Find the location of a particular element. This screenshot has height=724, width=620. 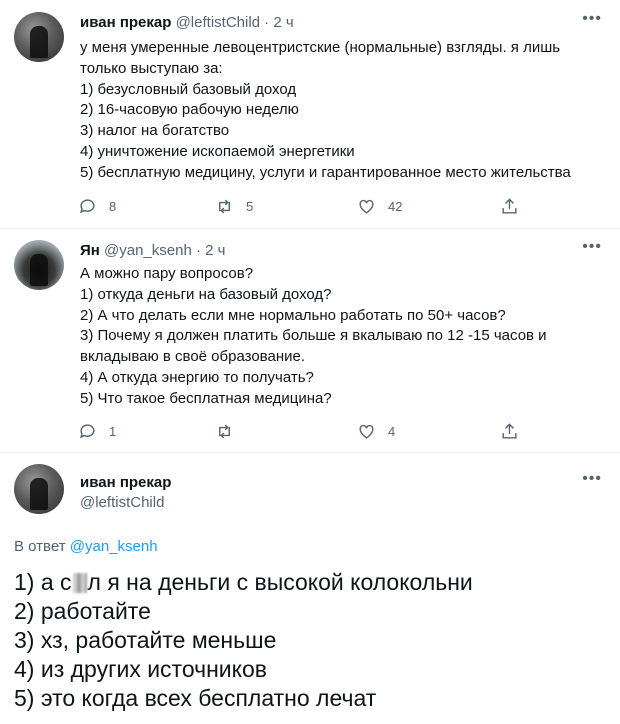

tweet-line: 4) уничтожение ископаемой энергетики is located at coordinates (217, 151).